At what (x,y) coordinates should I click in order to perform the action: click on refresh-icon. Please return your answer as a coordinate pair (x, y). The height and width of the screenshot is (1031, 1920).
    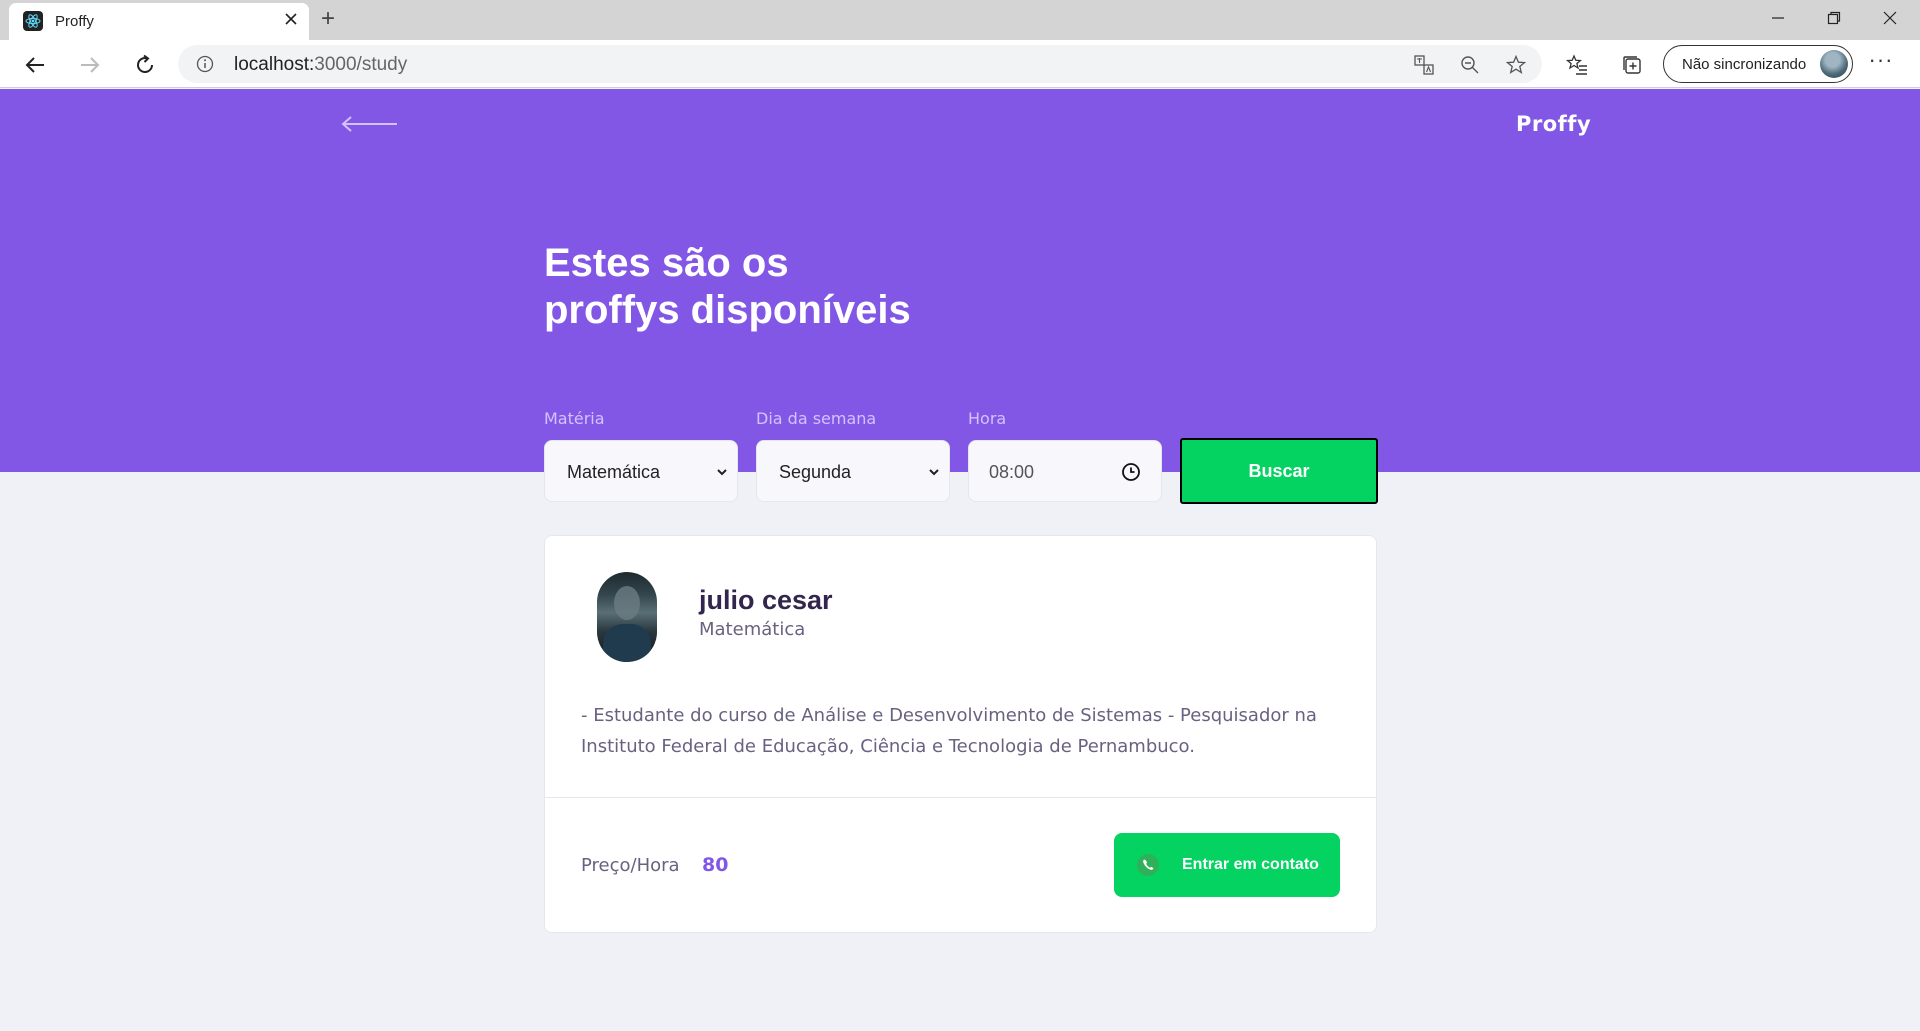
    Looking at the image, I should click on (145, 65).